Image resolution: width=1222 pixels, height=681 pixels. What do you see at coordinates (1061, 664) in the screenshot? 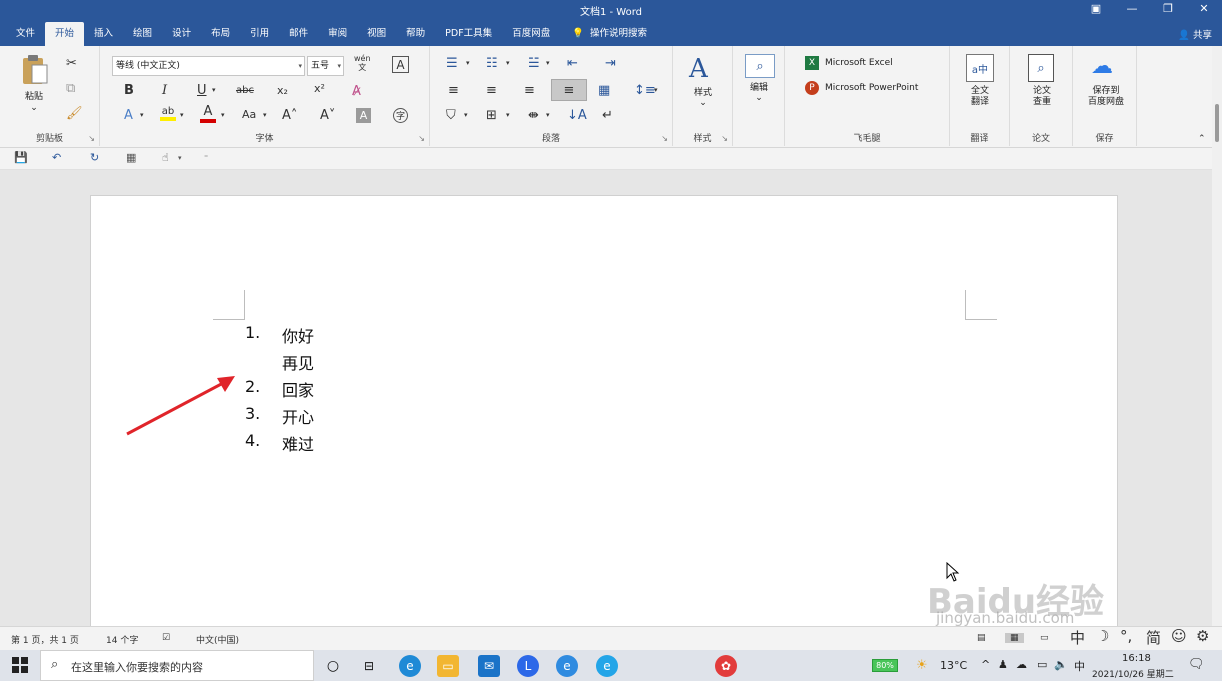
I see `volume-icon: 🔈` at bounding box center [1061, 664].